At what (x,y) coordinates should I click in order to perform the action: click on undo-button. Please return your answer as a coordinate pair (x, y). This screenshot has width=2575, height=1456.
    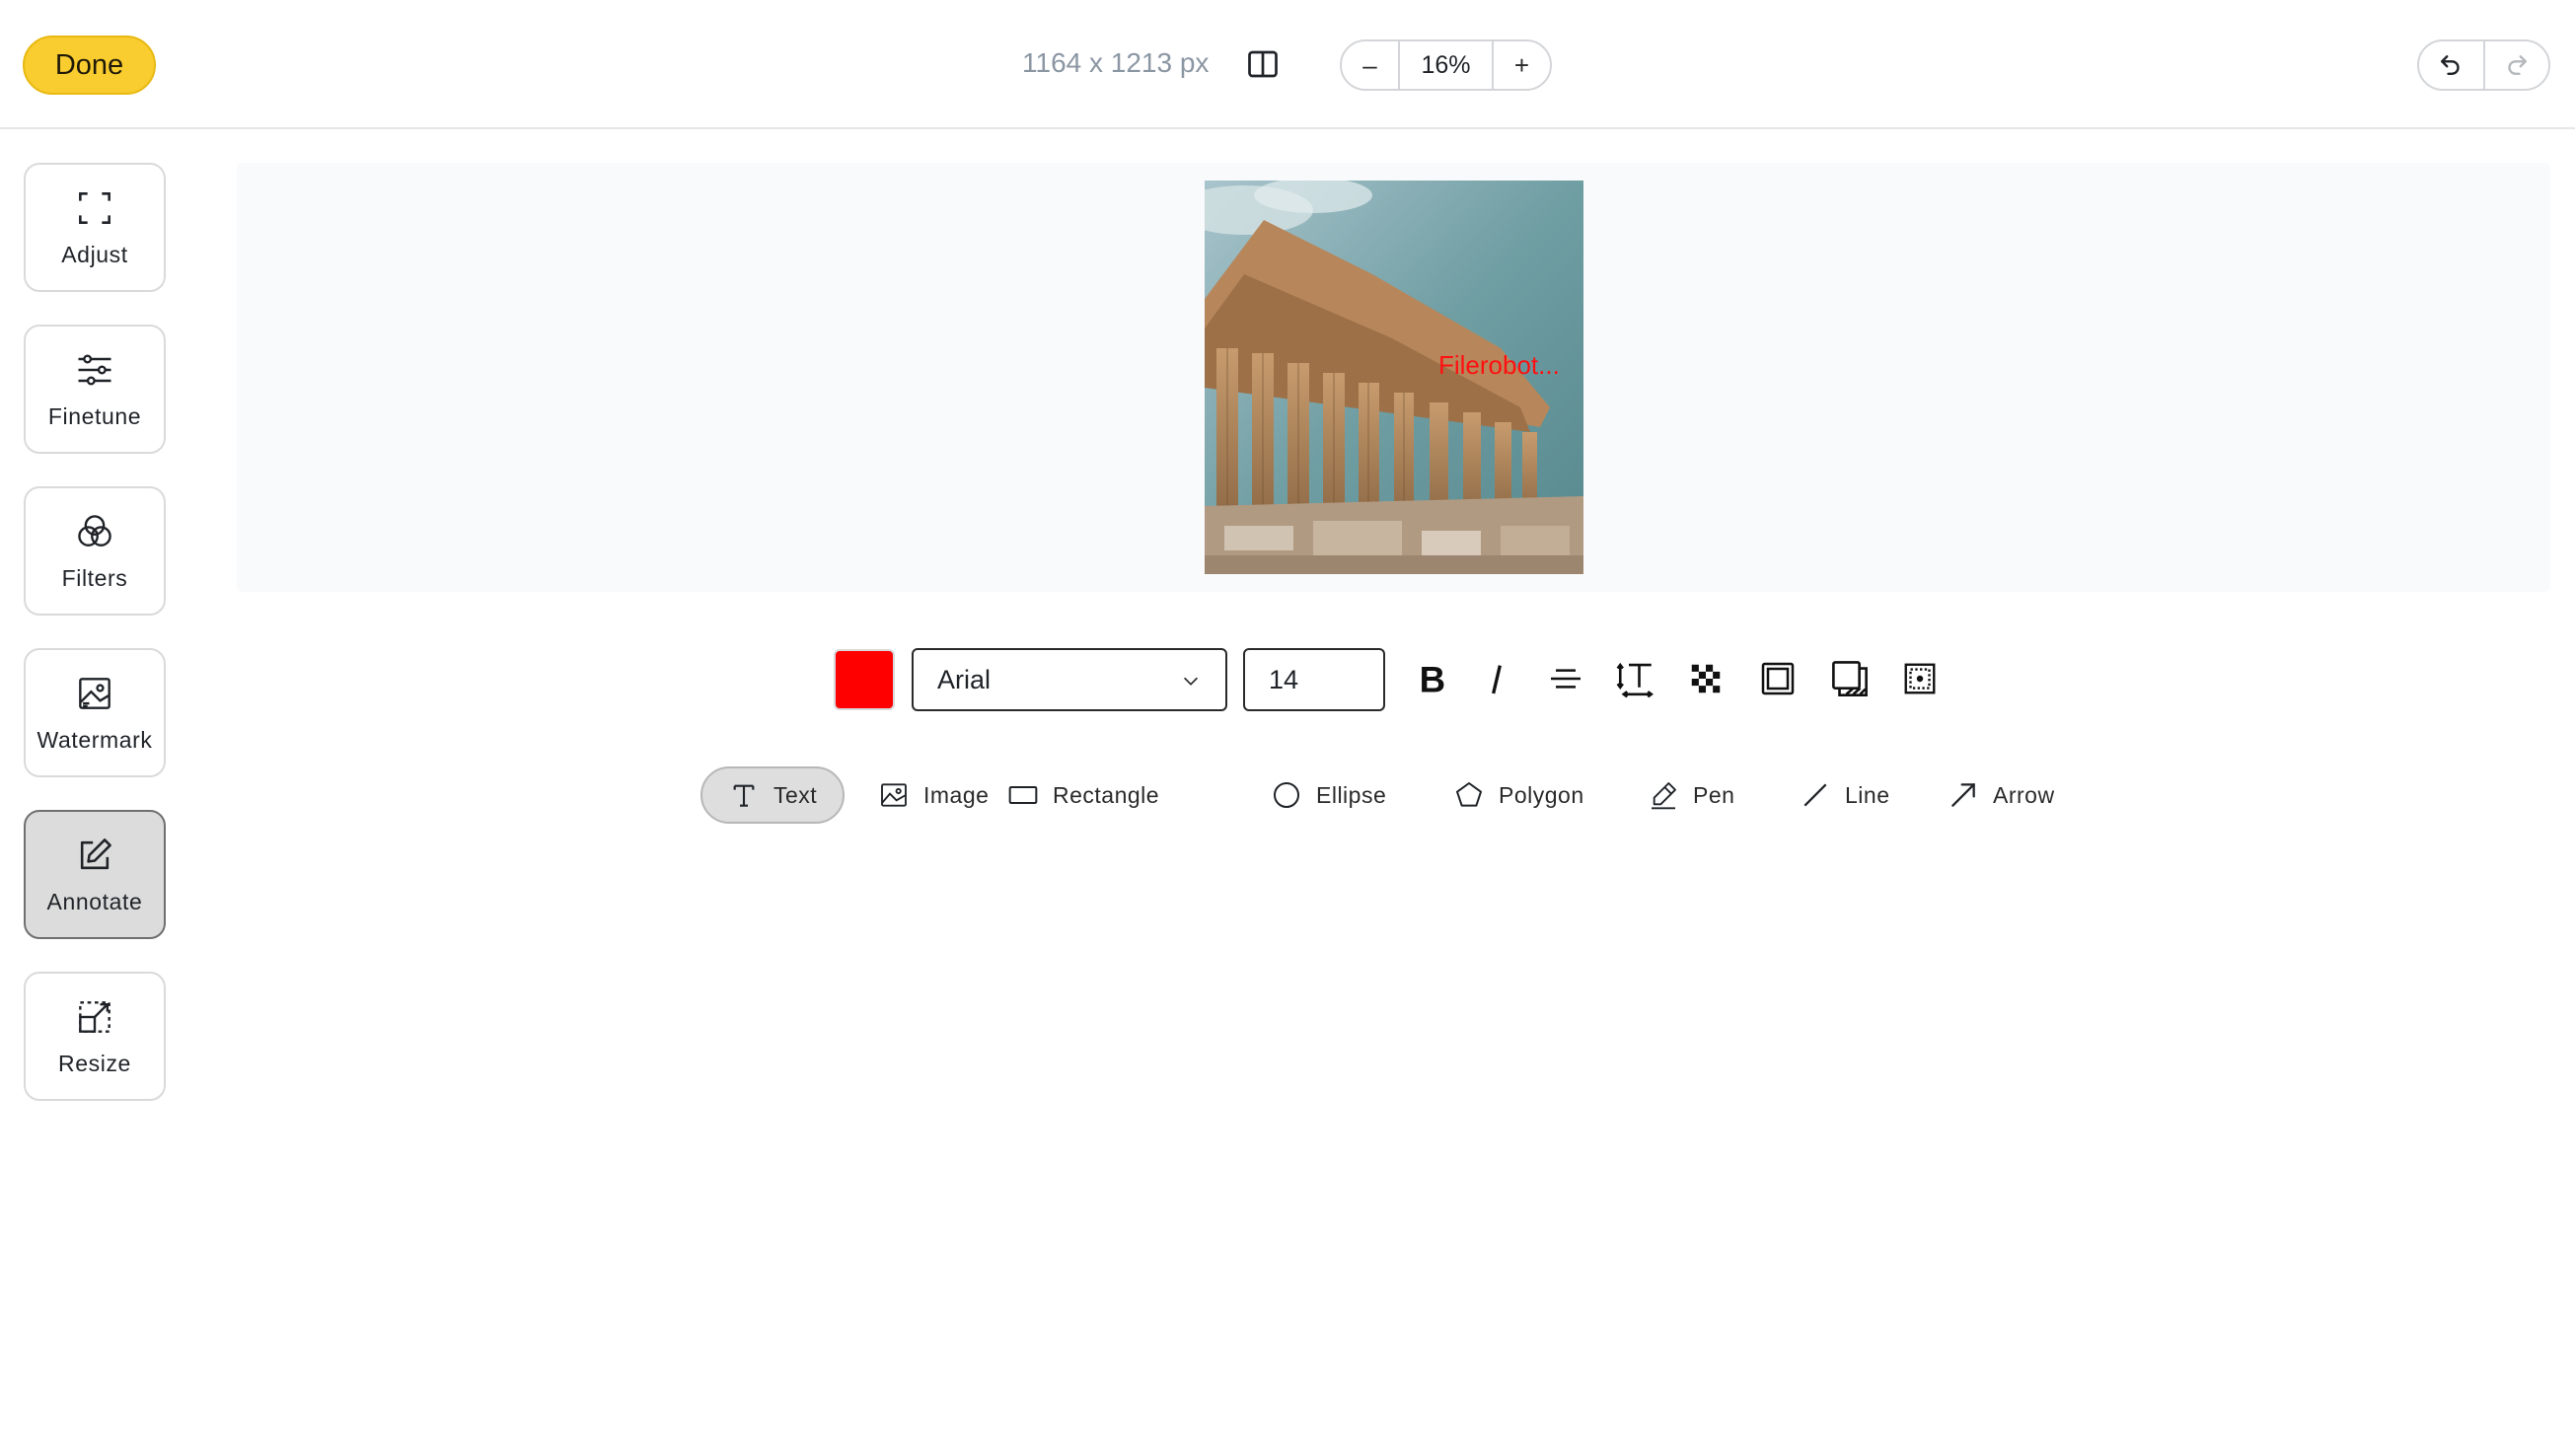
    Looking at the image, I should click on (2451, 65).